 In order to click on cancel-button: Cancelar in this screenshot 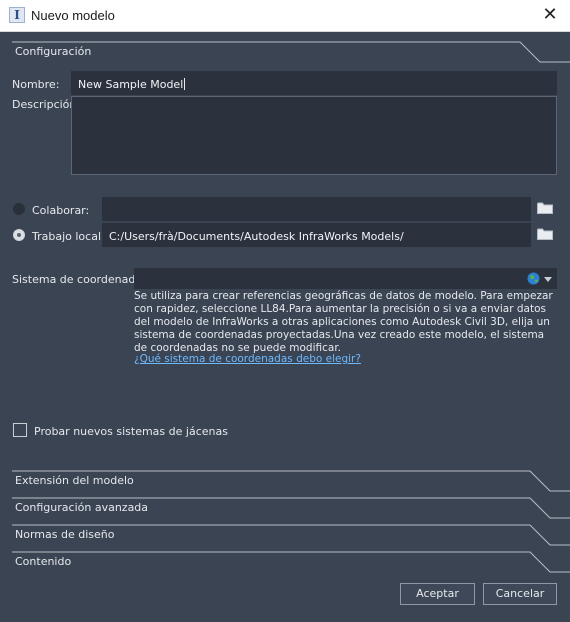, I will do `click(520, 594)`.